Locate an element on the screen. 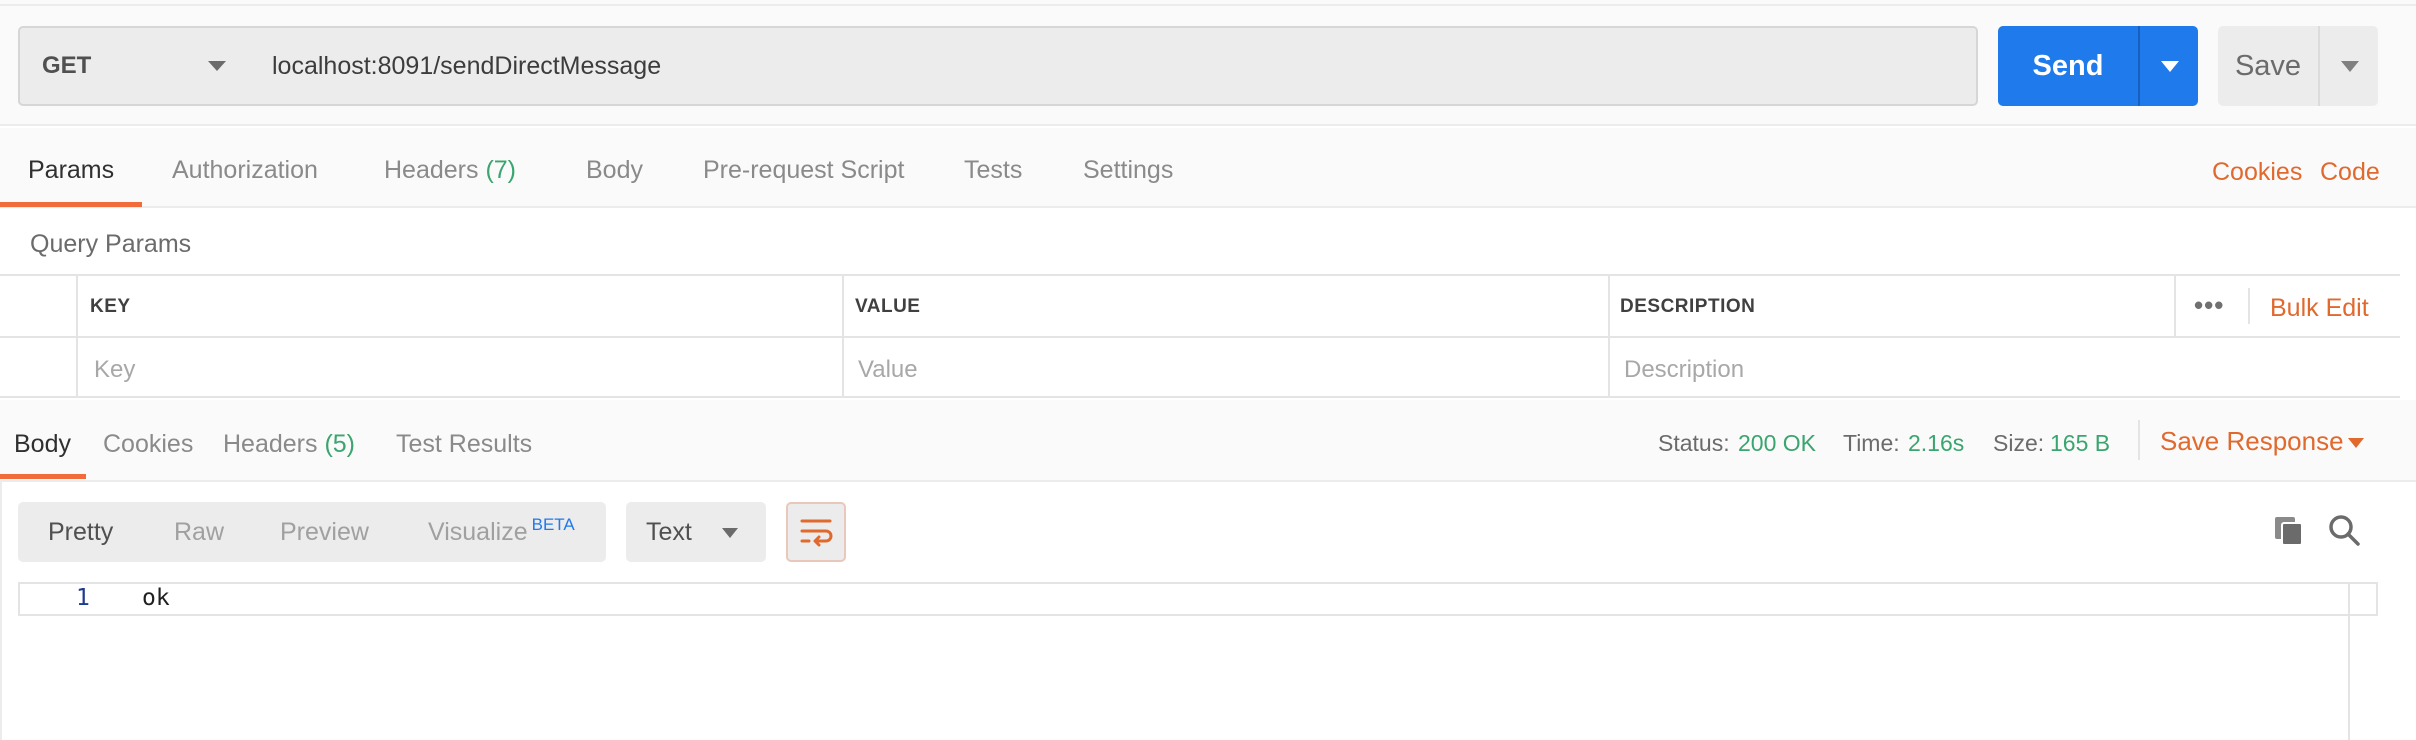 The image size is (2416, 740). key-input: Key is located at coordinates (114, 370).